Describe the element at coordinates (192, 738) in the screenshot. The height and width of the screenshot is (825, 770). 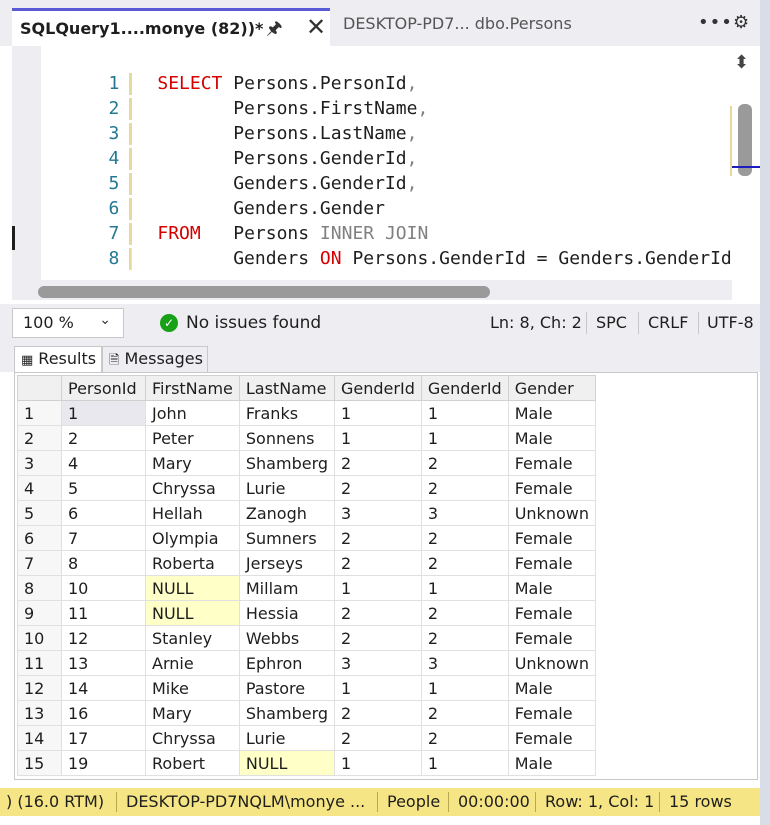
I see `grid-cell: Chryssa` at that location.